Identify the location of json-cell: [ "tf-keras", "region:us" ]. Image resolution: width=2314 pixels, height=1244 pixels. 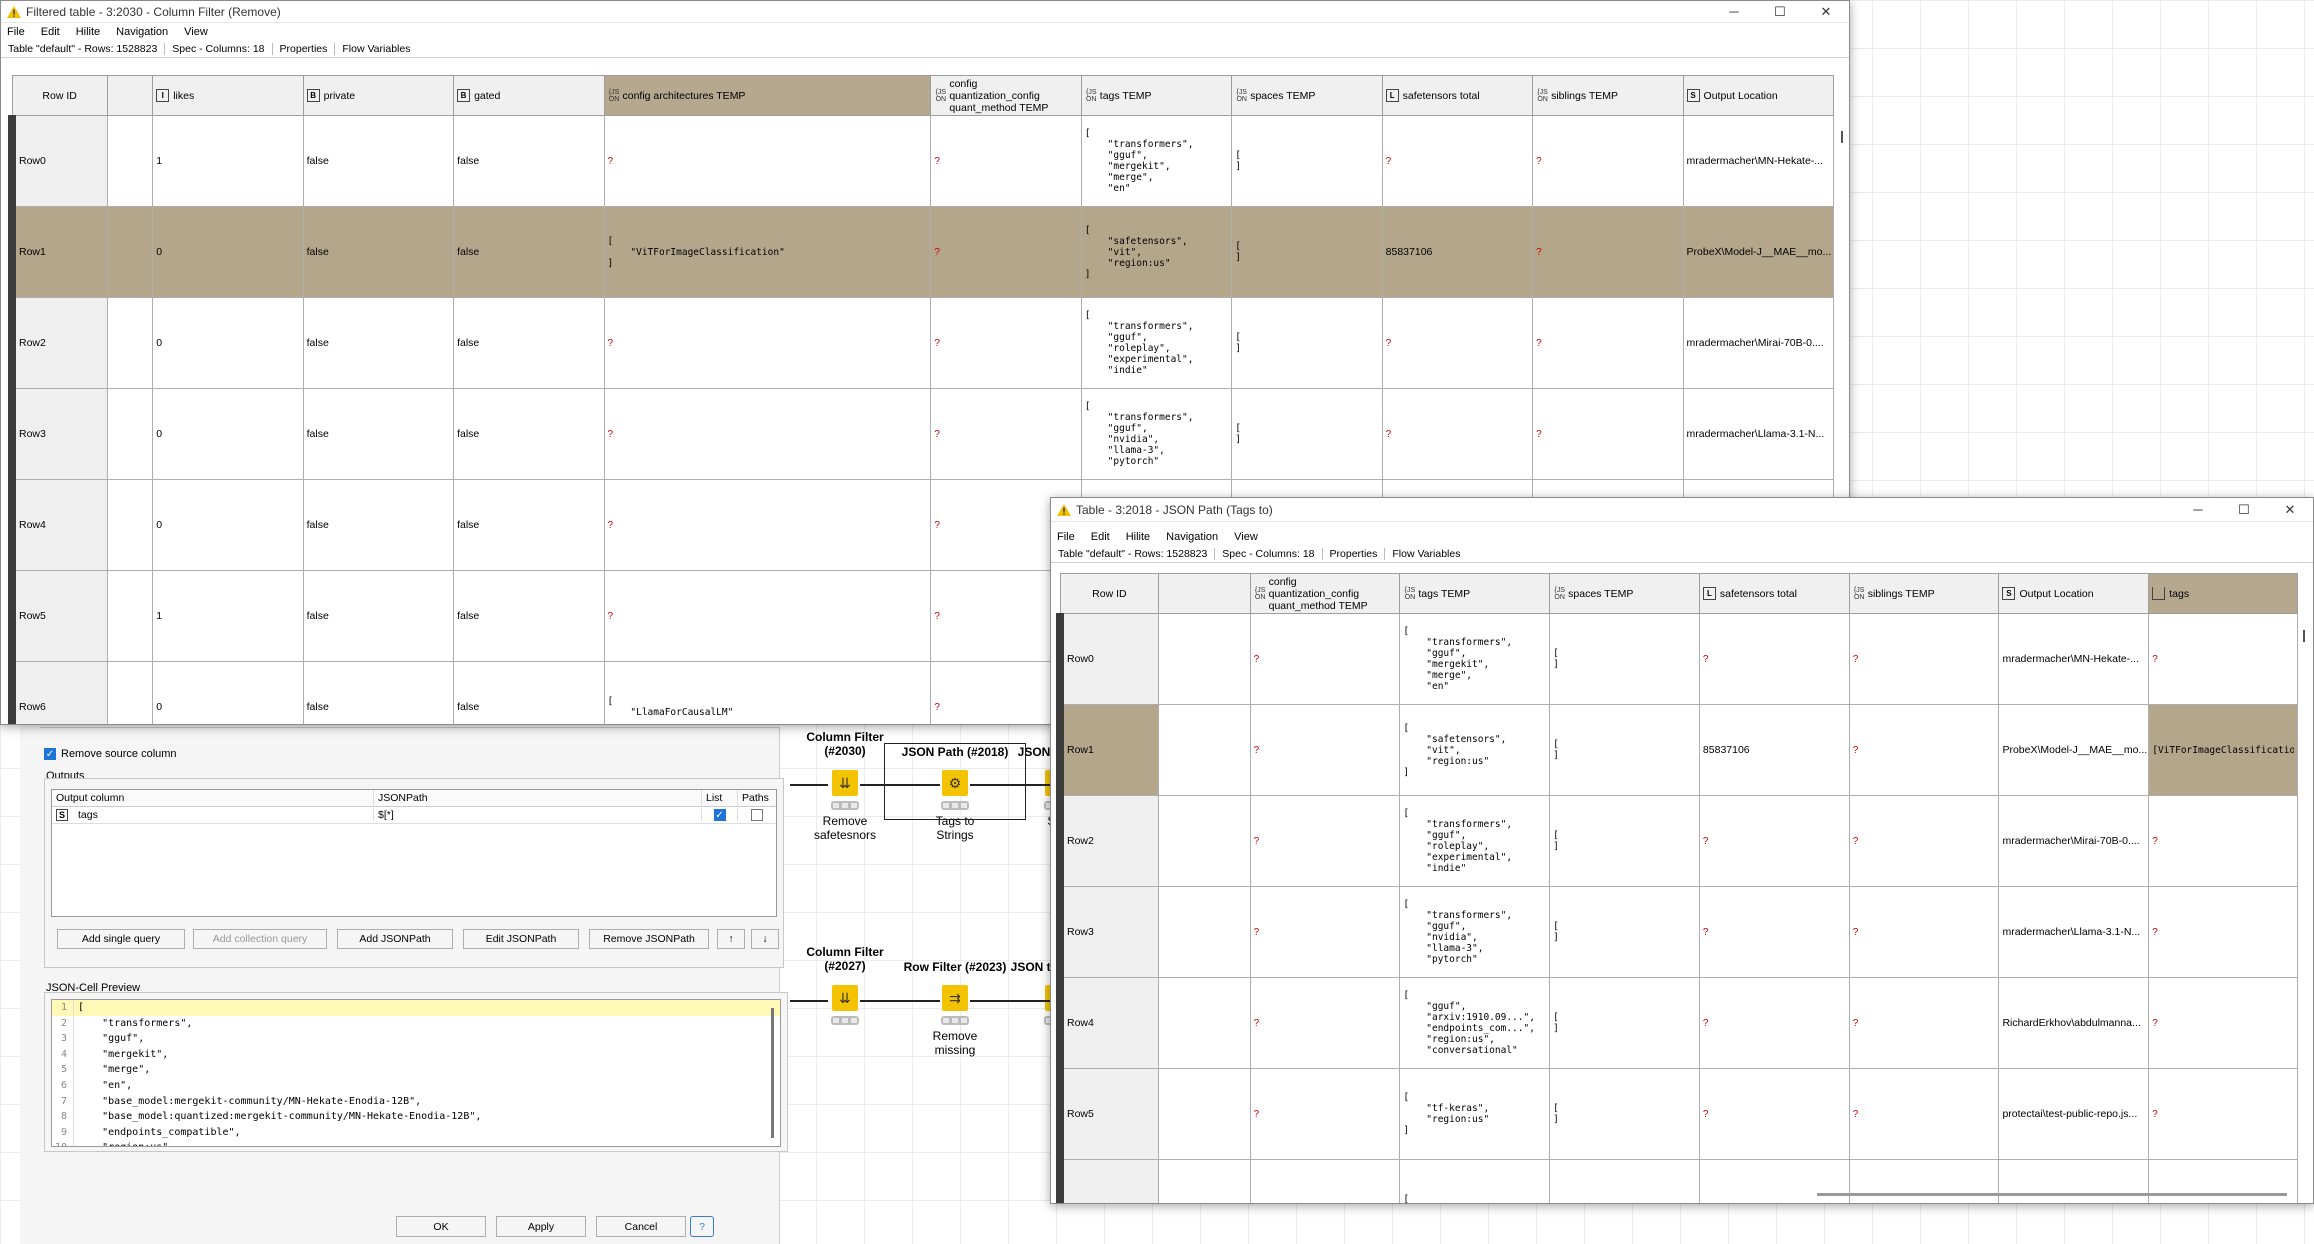
(1474, 1114).